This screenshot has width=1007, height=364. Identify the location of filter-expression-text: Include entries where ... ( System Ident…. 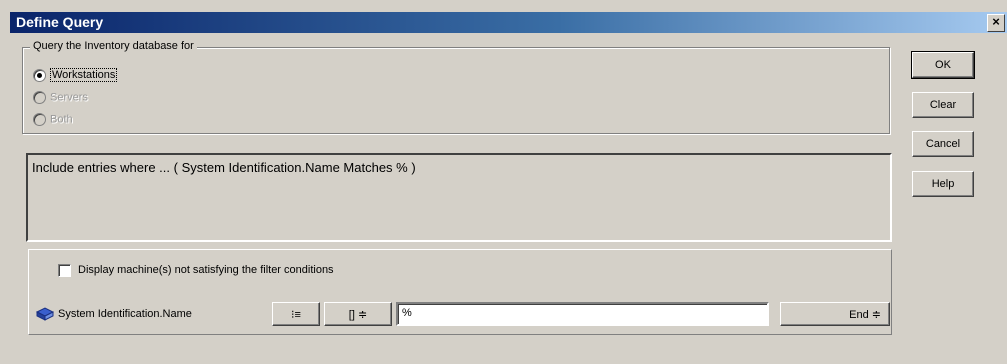
(224, 167).